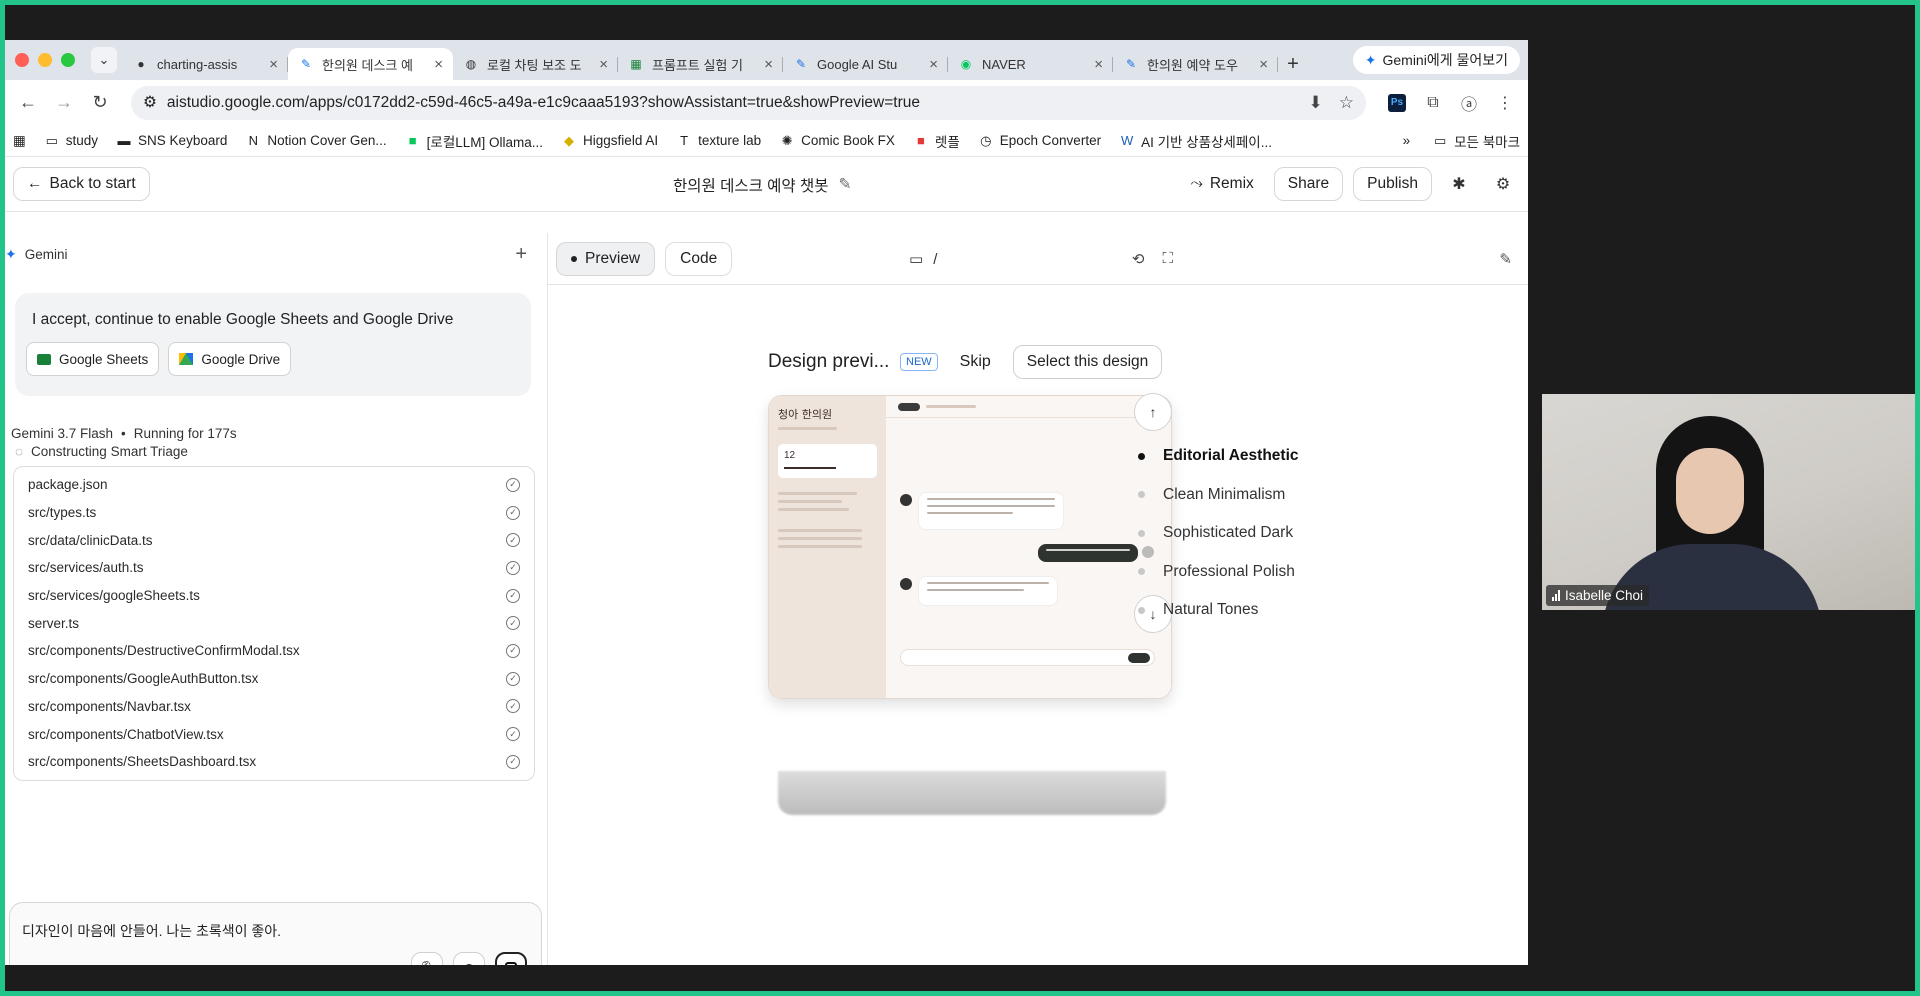 This screenshot has height=996, width=1920. What do you see at coordinates (521, 254) in the screenshot?
I see `new-chat-plus-icon: +` at bounding box center [521, 254].